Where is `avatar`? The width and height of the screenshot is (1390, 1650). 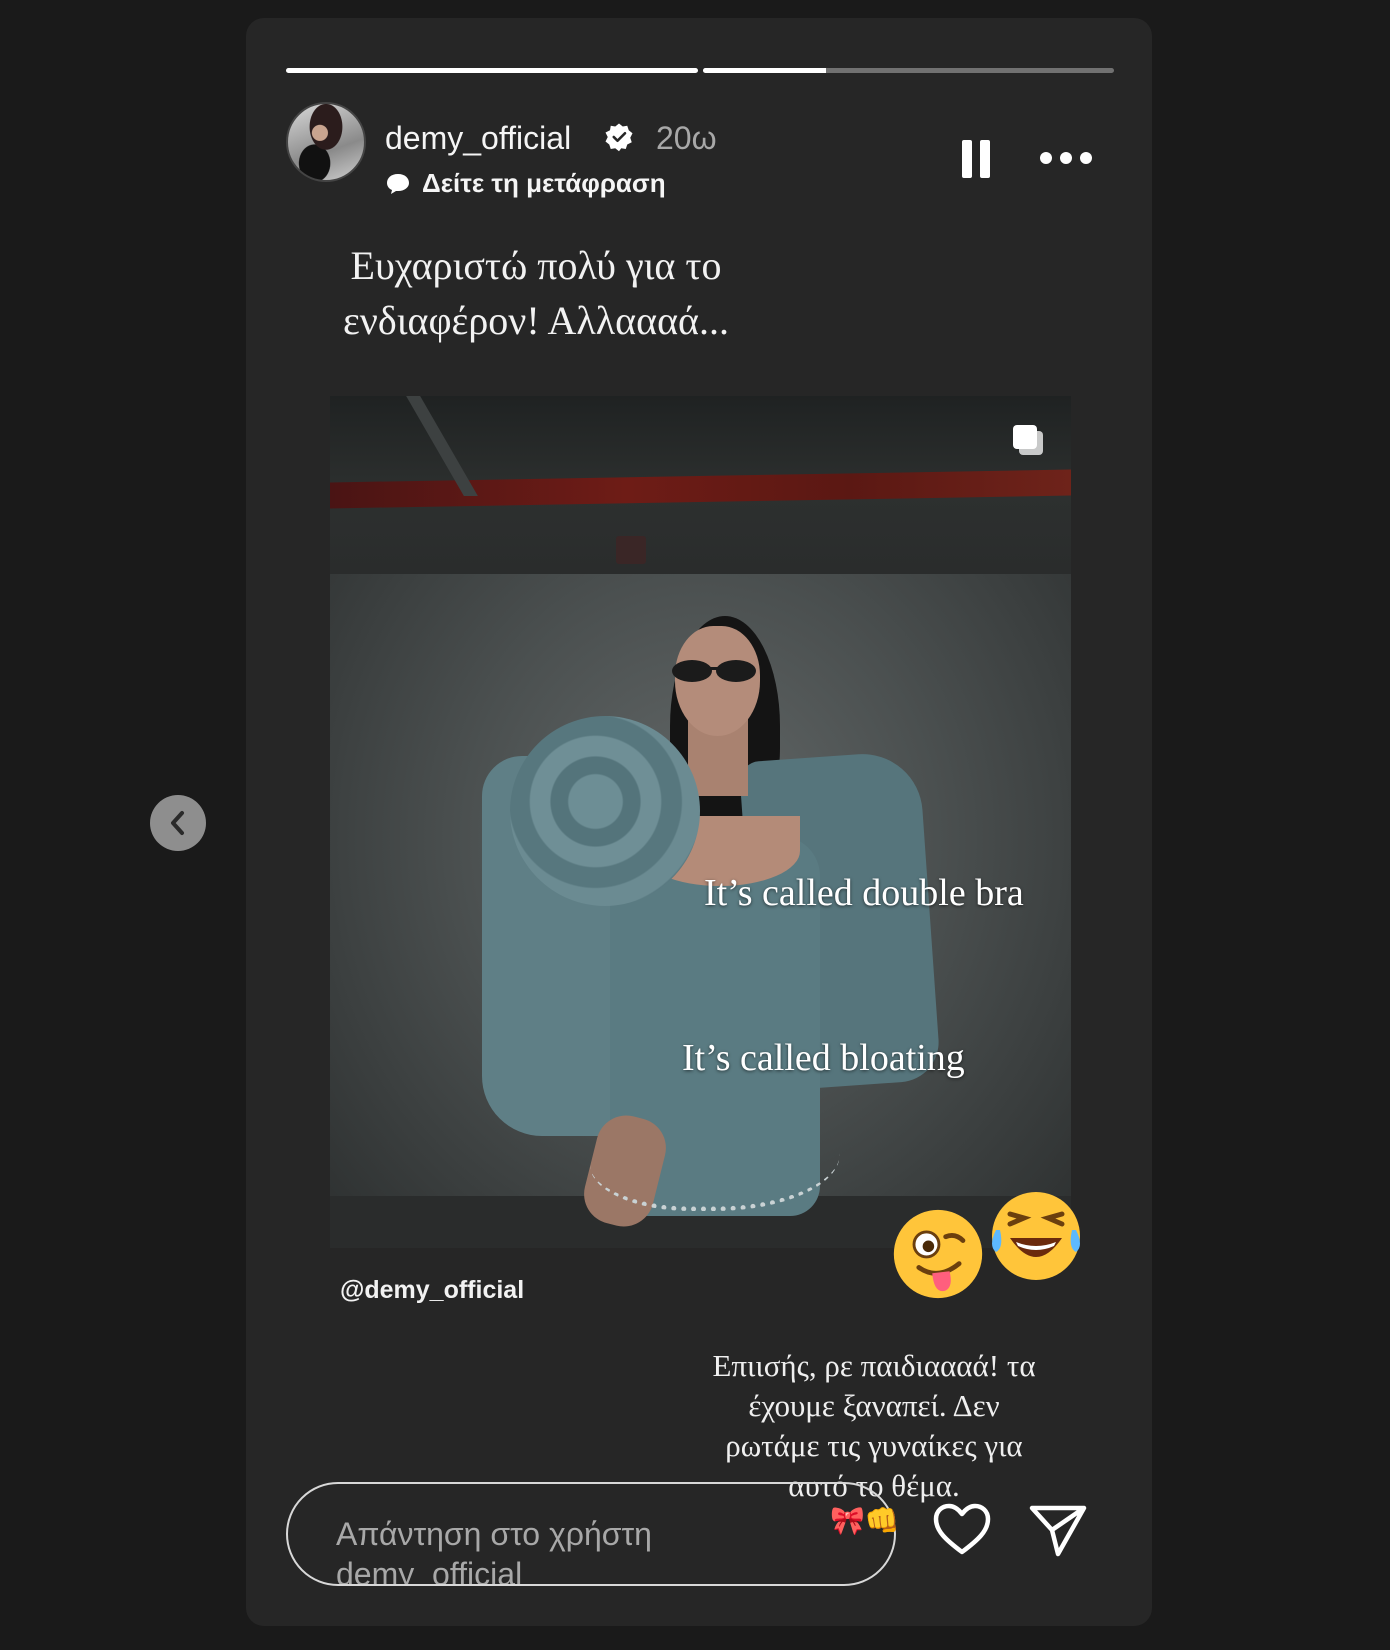
avatar is located at coordinates (326, 142).